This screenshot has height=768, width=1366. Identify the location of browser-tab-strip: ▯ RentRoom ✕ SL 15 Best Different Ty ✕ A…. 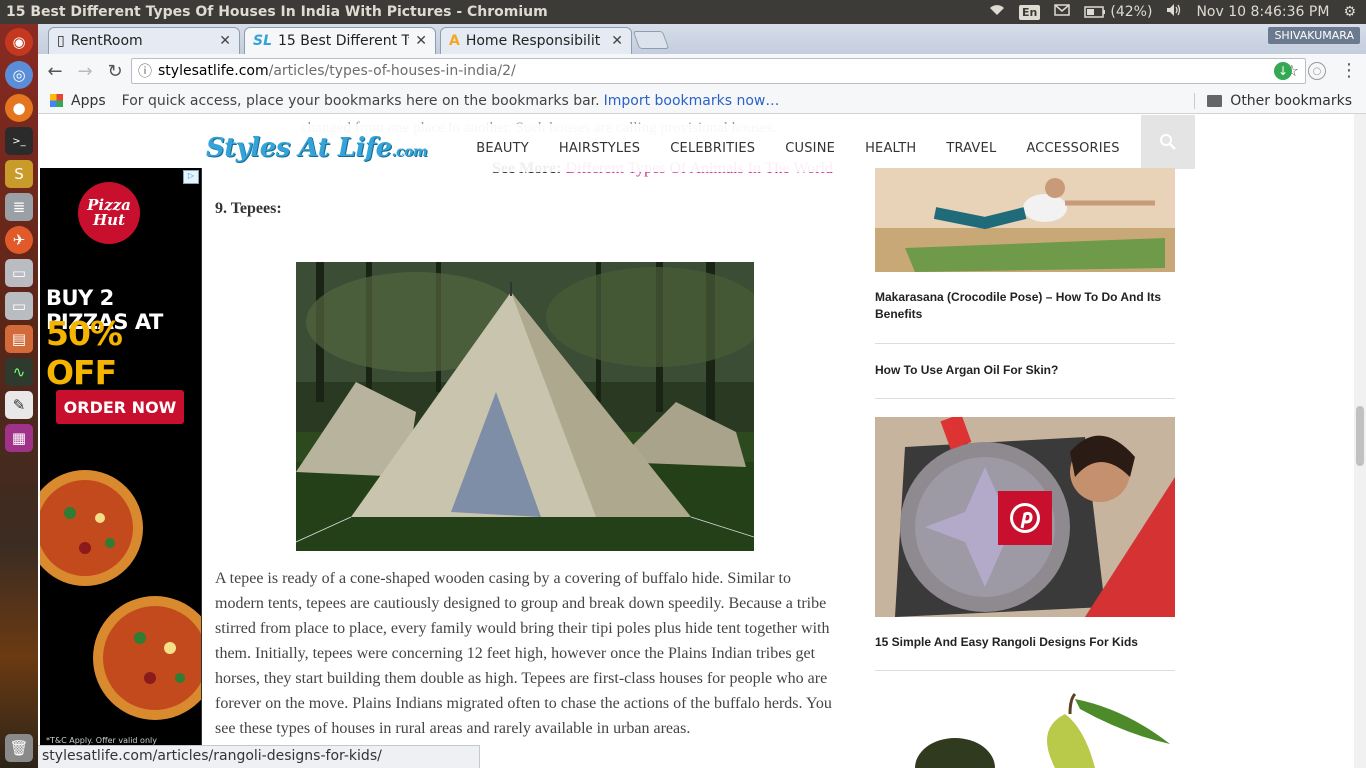
(702, 39).